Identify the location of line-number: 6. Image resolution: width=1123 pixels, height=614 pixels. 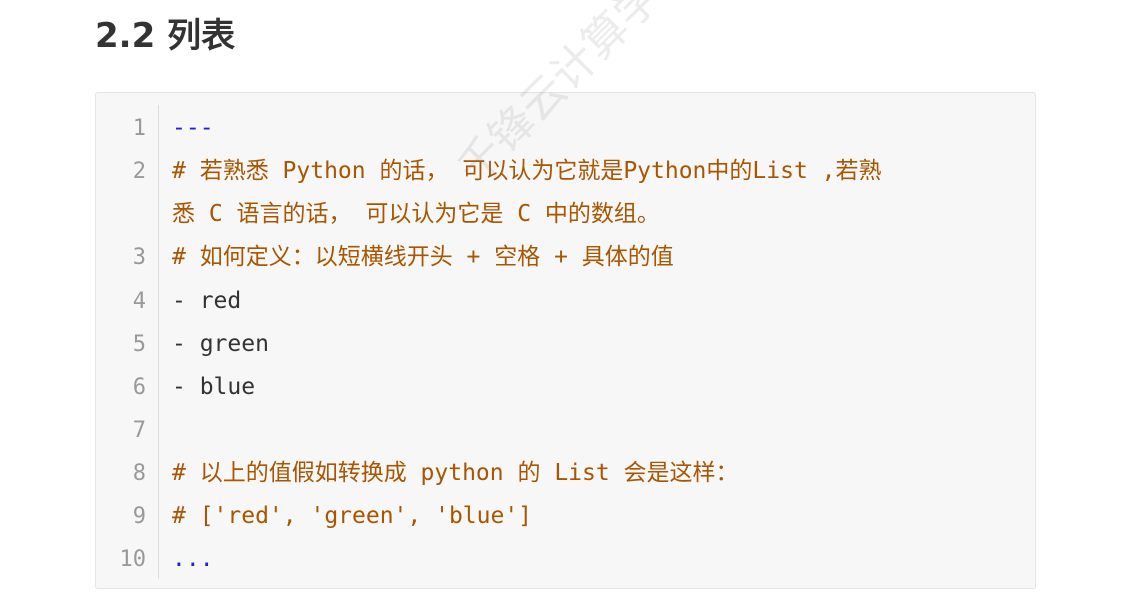
(139, 387).